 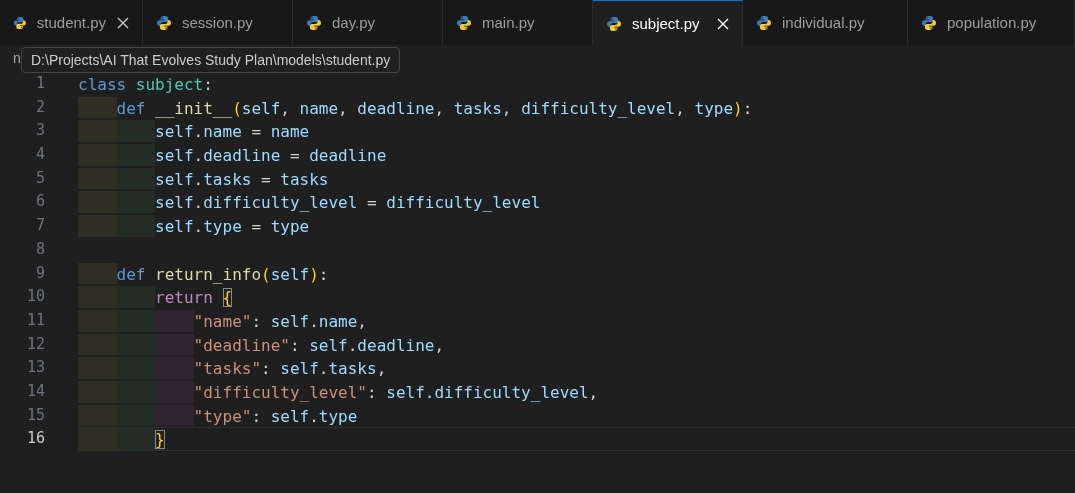 What do you see at coordinates (39, 178) in the screenshot?
I see `line-number: 5` at bounding box center [39, 178].